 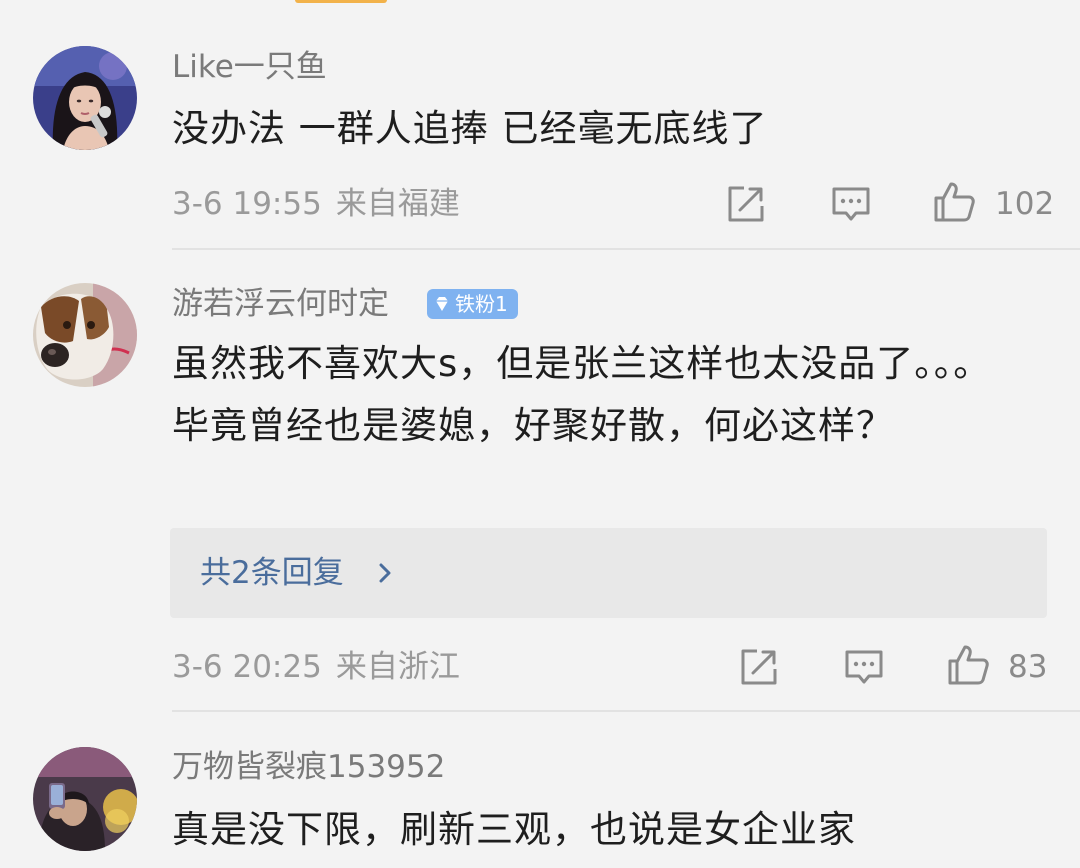 What do you see at coordinates (85, 799) in the screenshot?
I see `avatar` at bounding box center [85, 799].